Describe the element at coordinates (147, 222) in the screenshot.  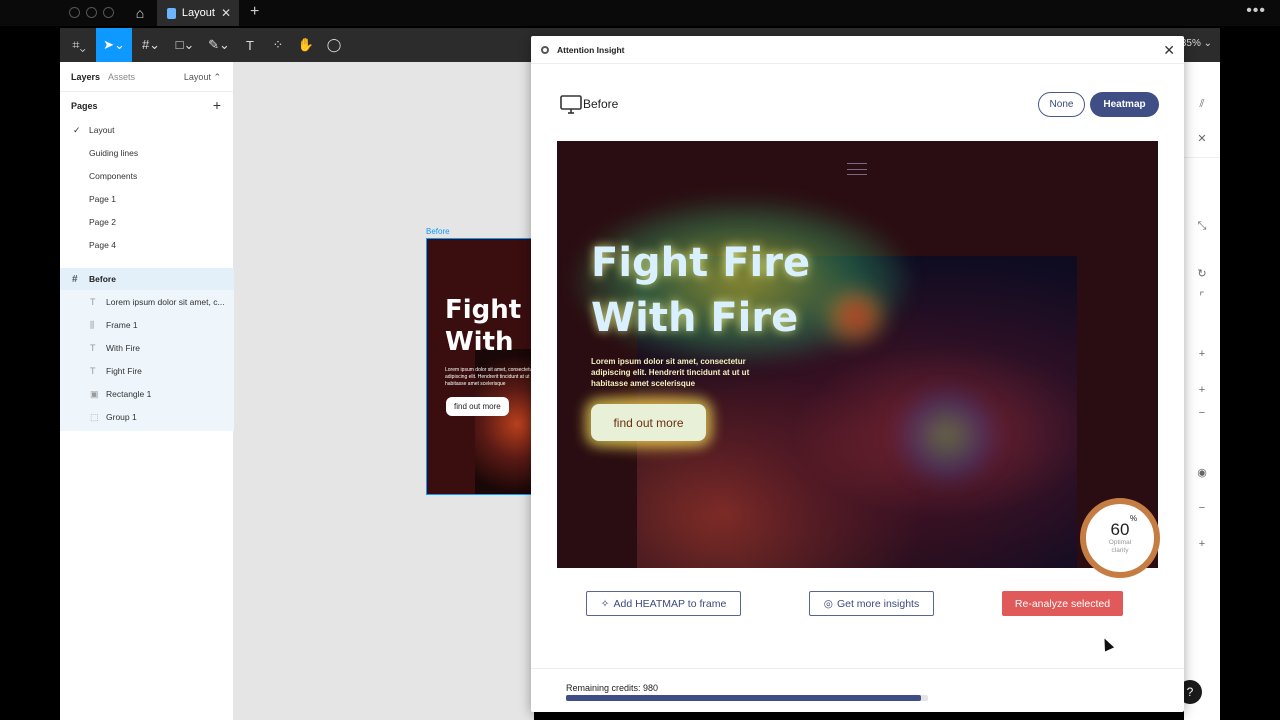
I see `page-item-page-2: Page 2` at that location.